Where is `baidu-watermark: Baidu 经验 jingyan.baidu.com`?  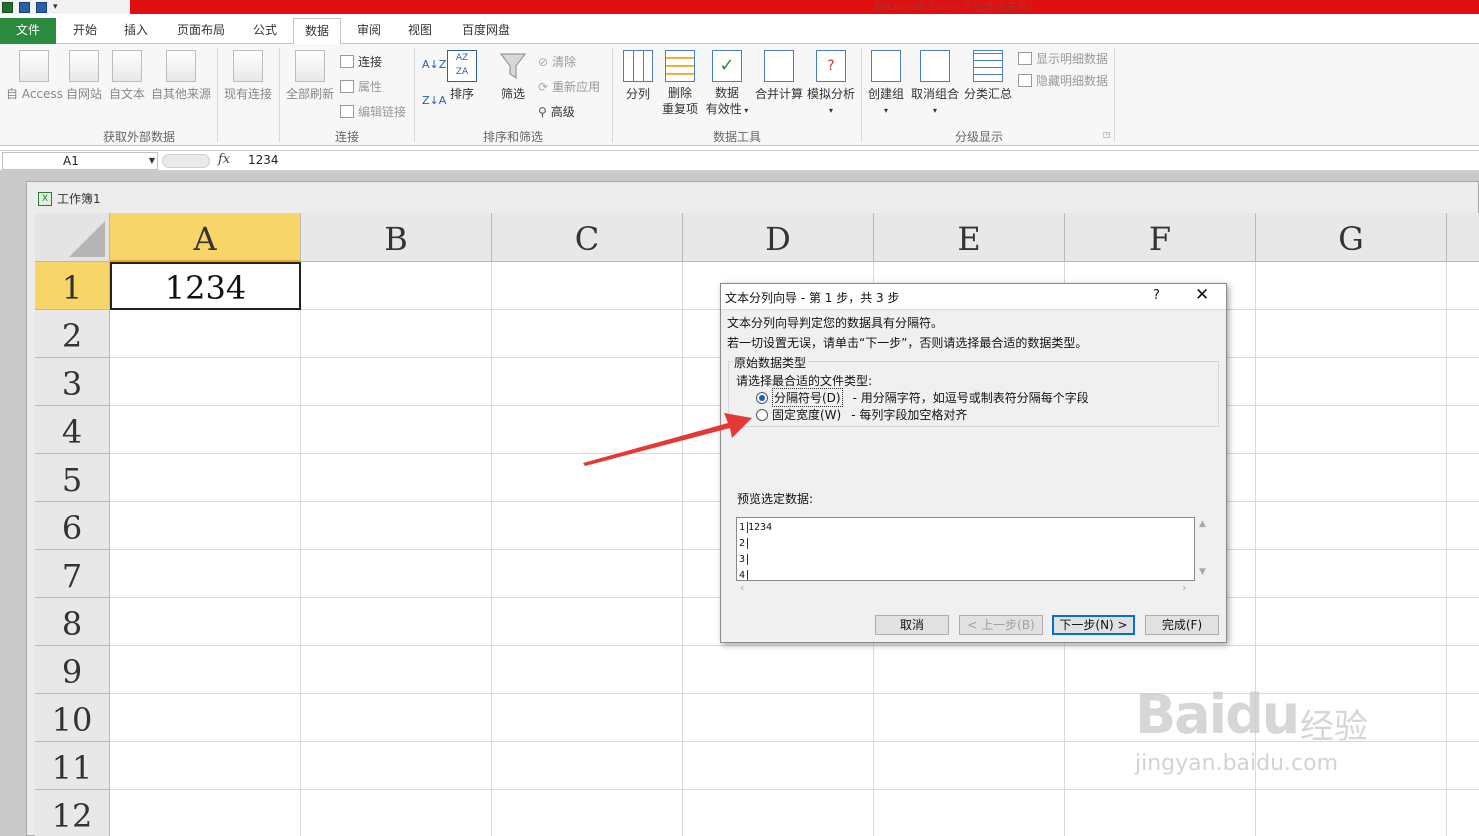
baidu-watermark: Baidu 经验 jingyan.baidu.com is located at coordinates (1251, 729).